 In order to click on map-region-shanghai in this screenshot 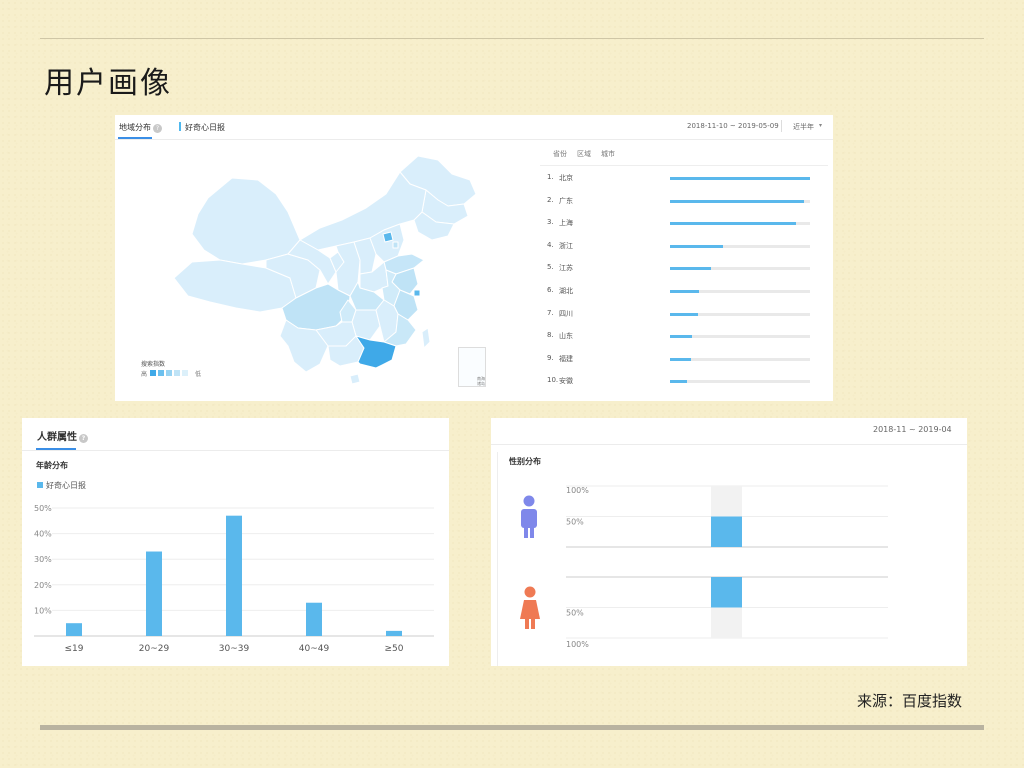, I will do `click(417, 293)`.